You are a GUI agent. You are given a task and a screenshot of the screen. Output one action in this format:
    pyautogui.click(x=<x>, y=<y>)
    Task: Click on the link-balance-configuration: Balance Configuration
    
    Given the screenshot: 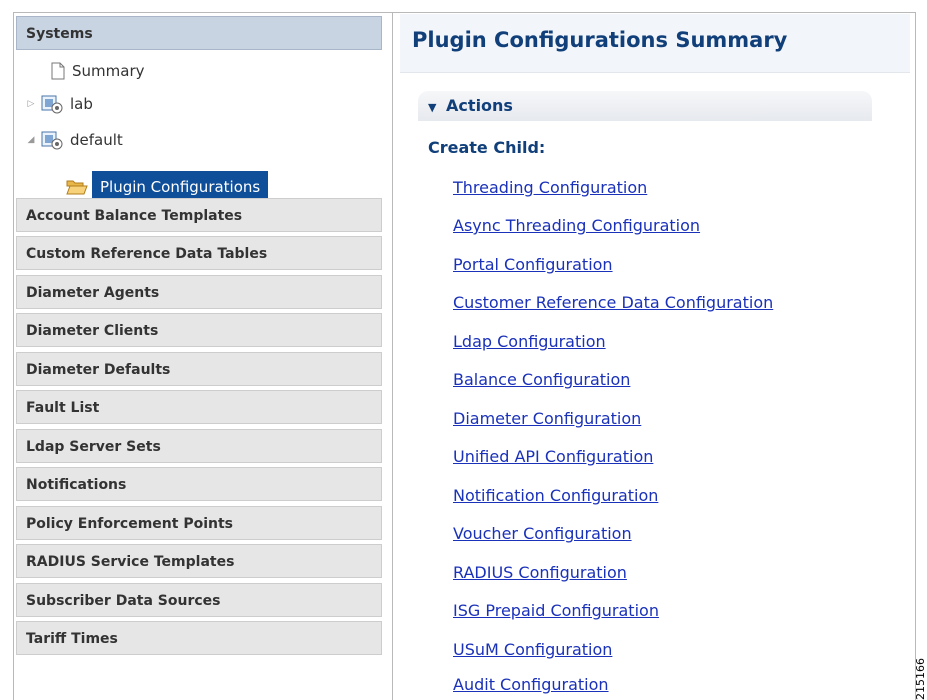 What is the action you would take?
    pyautogui.click(x=541, y=379)
    